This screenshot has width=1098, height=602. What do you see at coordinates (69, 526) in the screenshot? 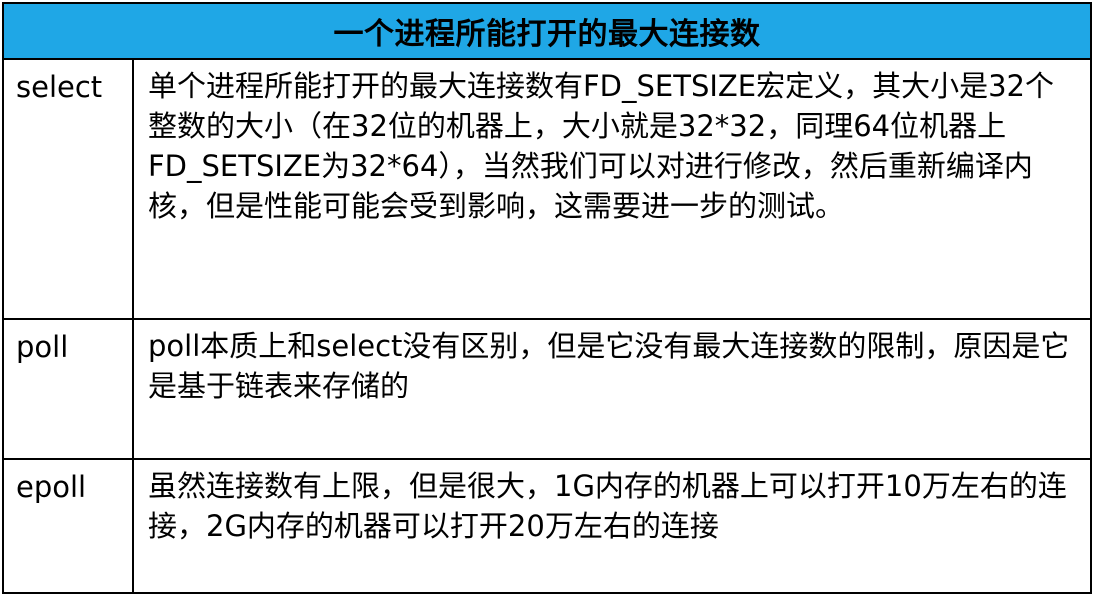
I see `row-label-epoll: epoll` at bounding box center [69, 526].